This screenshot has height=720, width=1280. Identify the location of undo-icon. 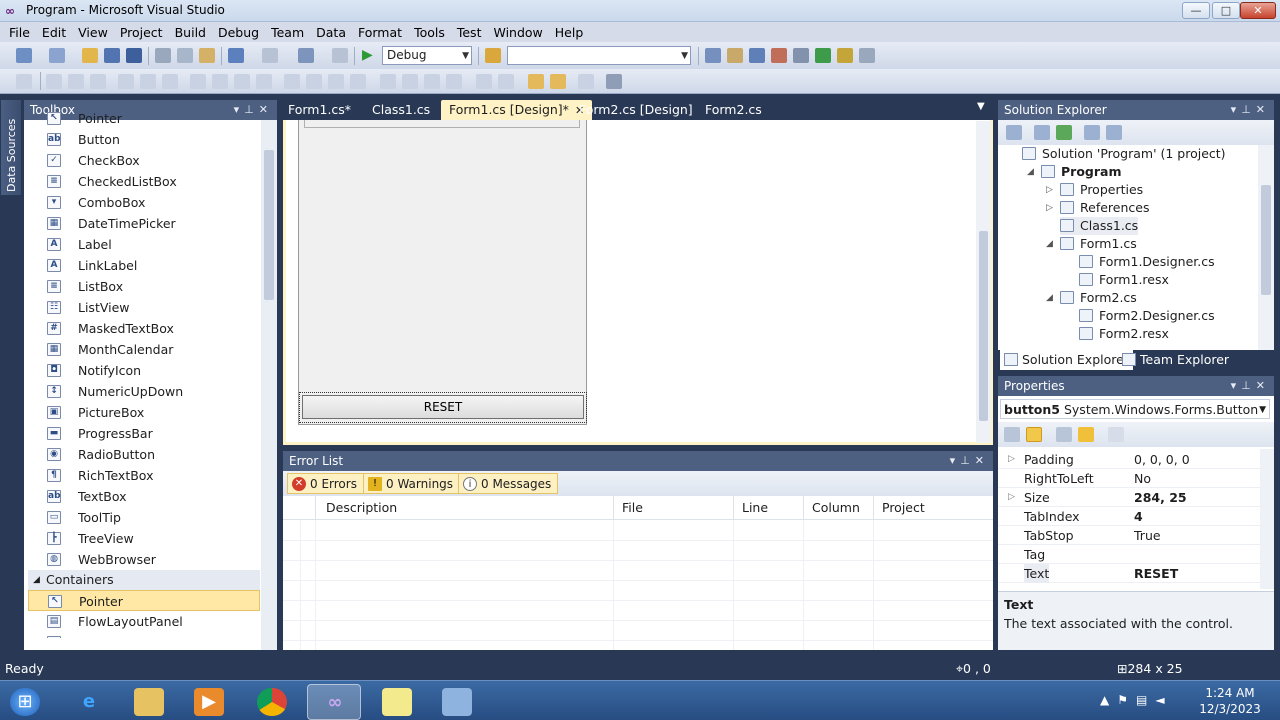
(236, 55).